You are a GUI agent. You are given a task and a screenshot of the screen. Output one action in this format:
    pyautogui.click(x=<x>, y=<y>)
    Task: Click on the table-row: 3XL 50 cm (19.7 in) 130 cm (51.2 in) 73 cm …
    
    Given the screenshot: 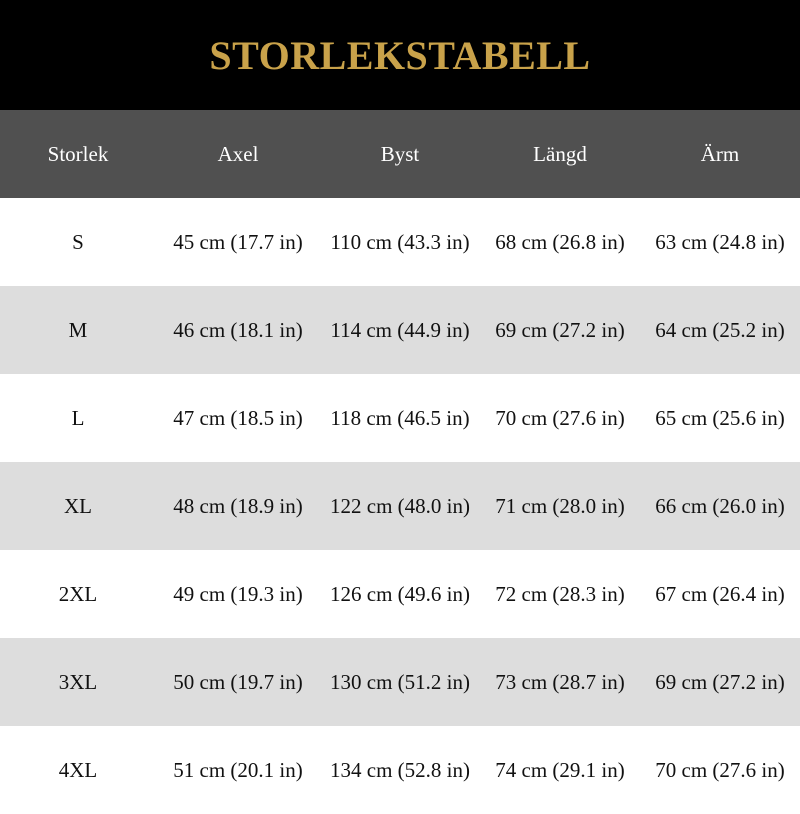 What is the action you would take?
    pyautogui.click(x=400, y=682)
    